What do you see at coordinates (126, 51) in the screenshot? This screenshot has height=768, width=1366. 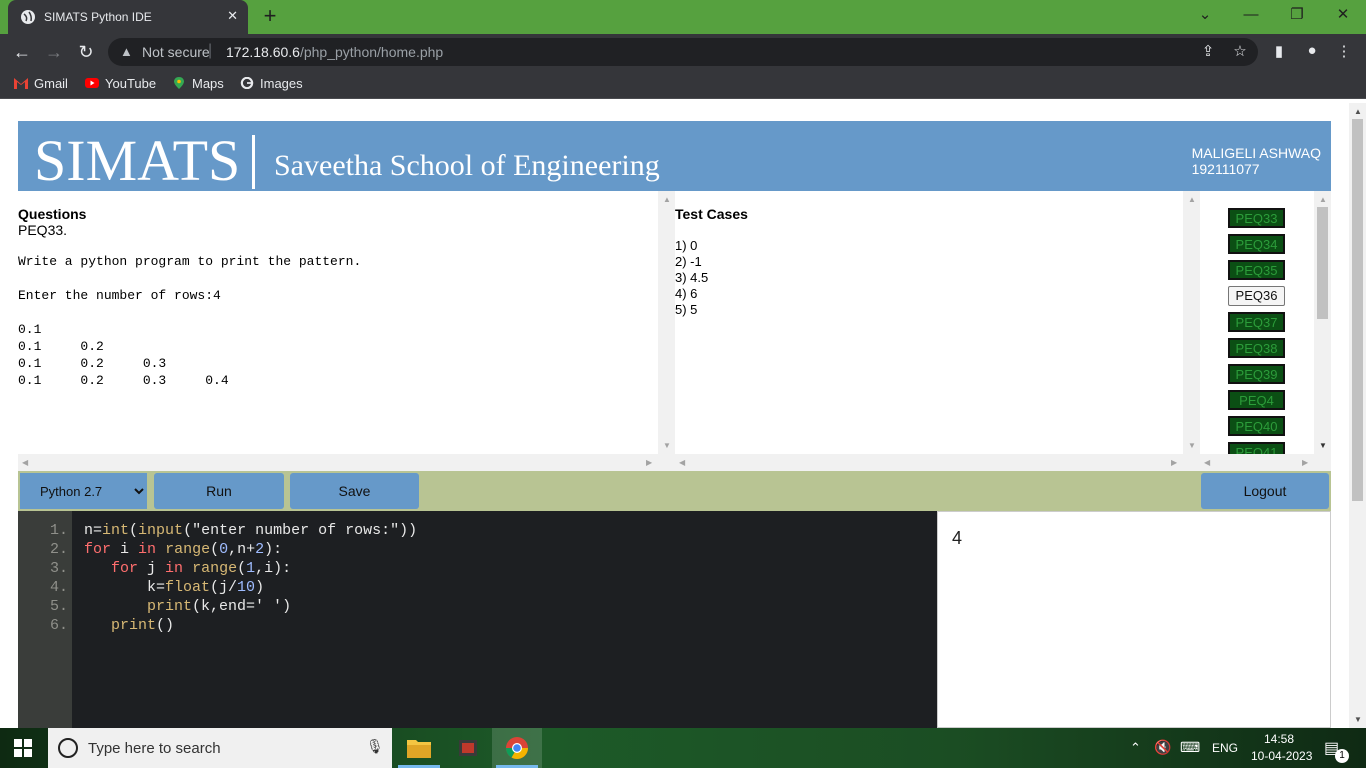 I see `warning-triangle-icon: ▲` at bounding box center [126, 51].